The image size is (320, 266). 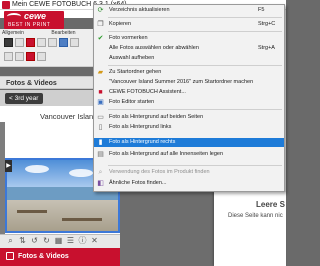 I want to click on menu-item-label: Foto als Hintergrund rechts, so click(x=142, y=142).